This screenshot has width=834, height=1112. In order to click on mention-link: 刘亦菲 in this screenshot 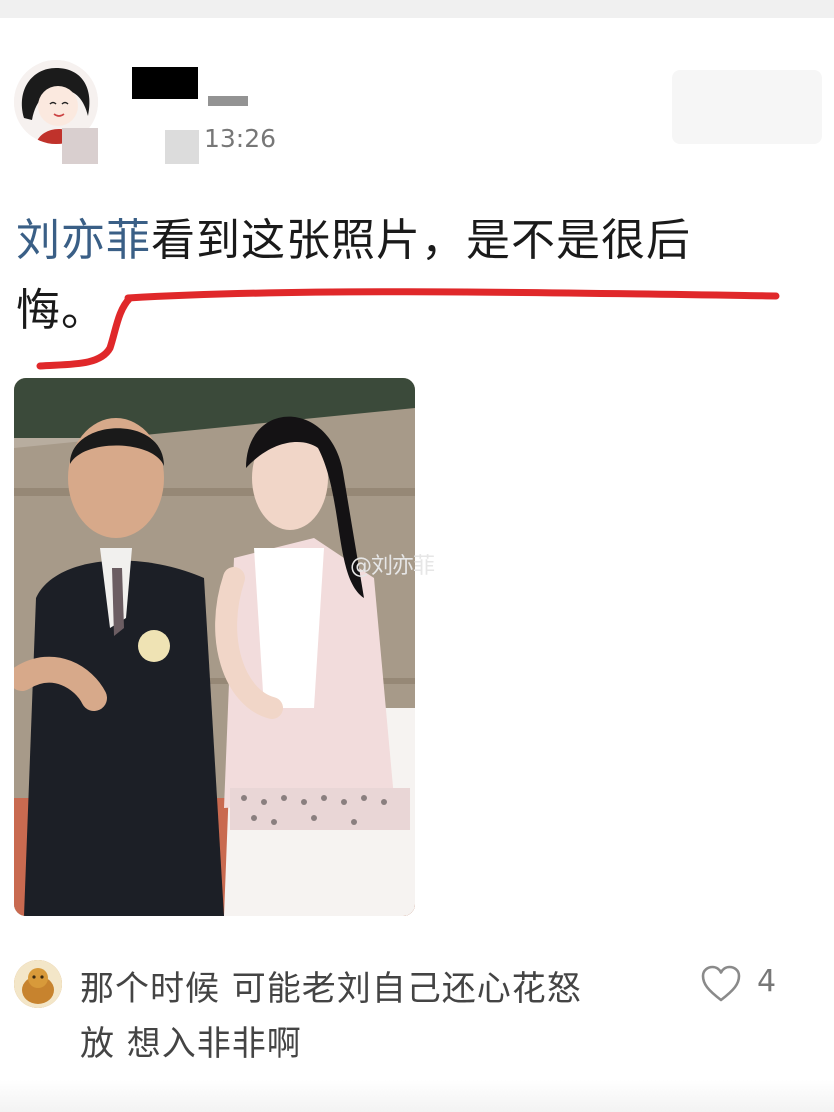, I will do `click(83, 240)`.